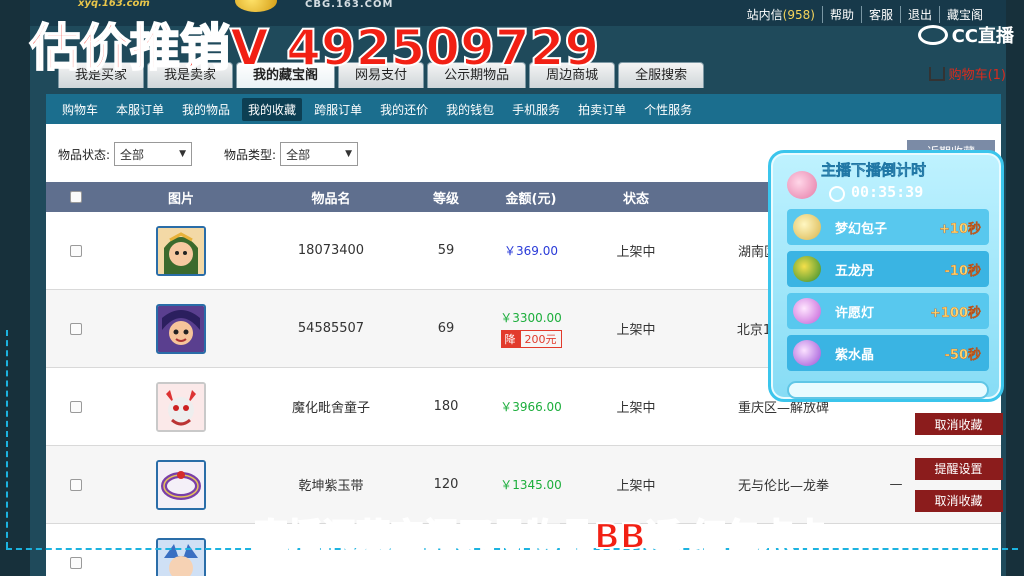  Describe the element at coordinates (404, 109) in the screenshot. I see `subnav-my-offers: 我的还价` at that location.